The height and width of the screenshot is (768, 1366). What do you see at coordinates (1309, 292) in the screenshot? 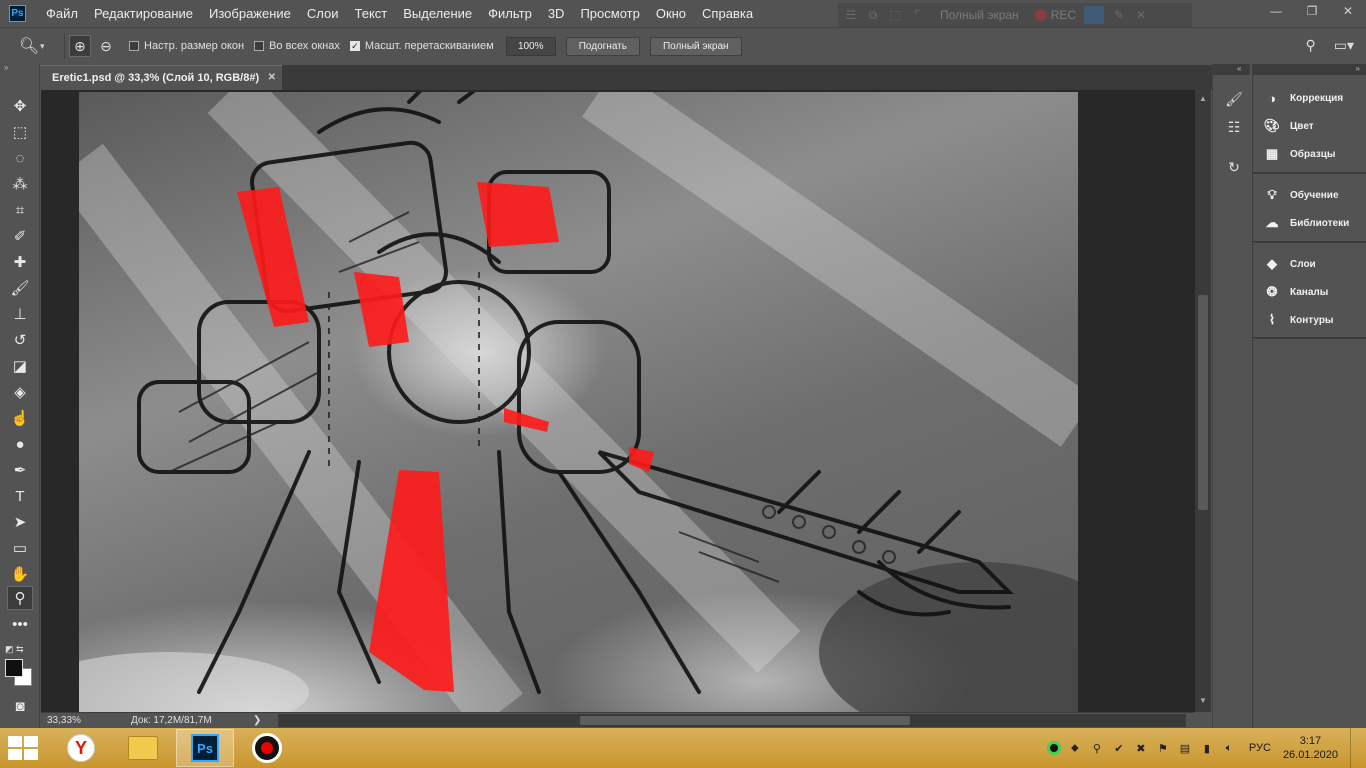
I see `panel-channels: ❂ Каналы` at bounding box center [1309, 292].